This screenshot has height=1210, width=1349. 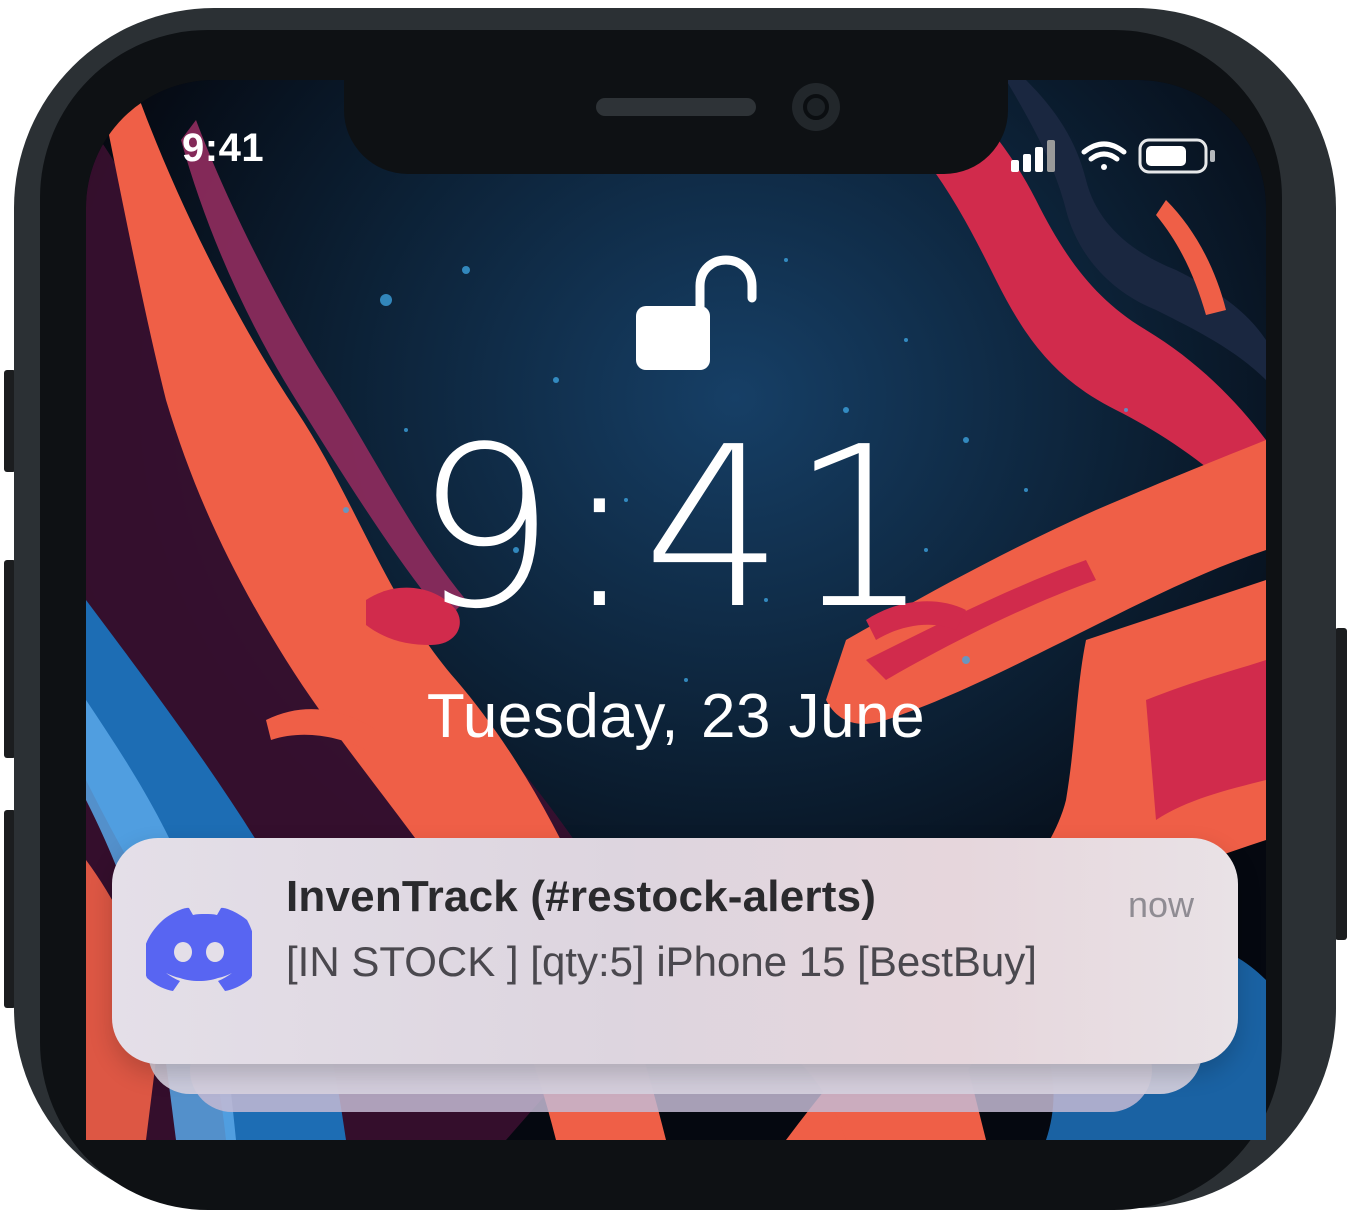 I want to click on earpiece-speaker, so click(x=676, y=107).